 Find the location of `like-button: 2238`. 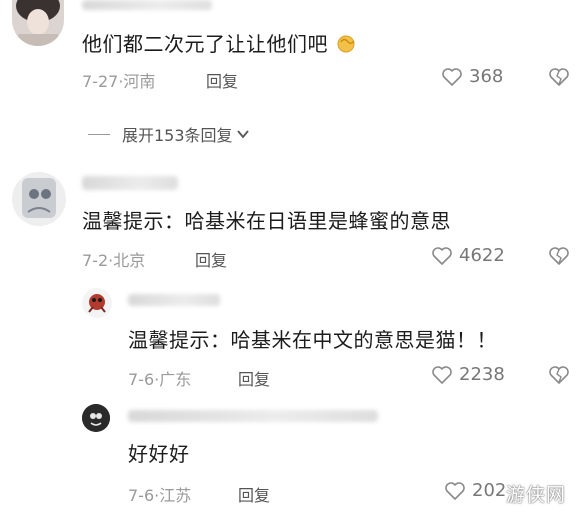

like-button: 2238 is located at coordinates (468, 374).